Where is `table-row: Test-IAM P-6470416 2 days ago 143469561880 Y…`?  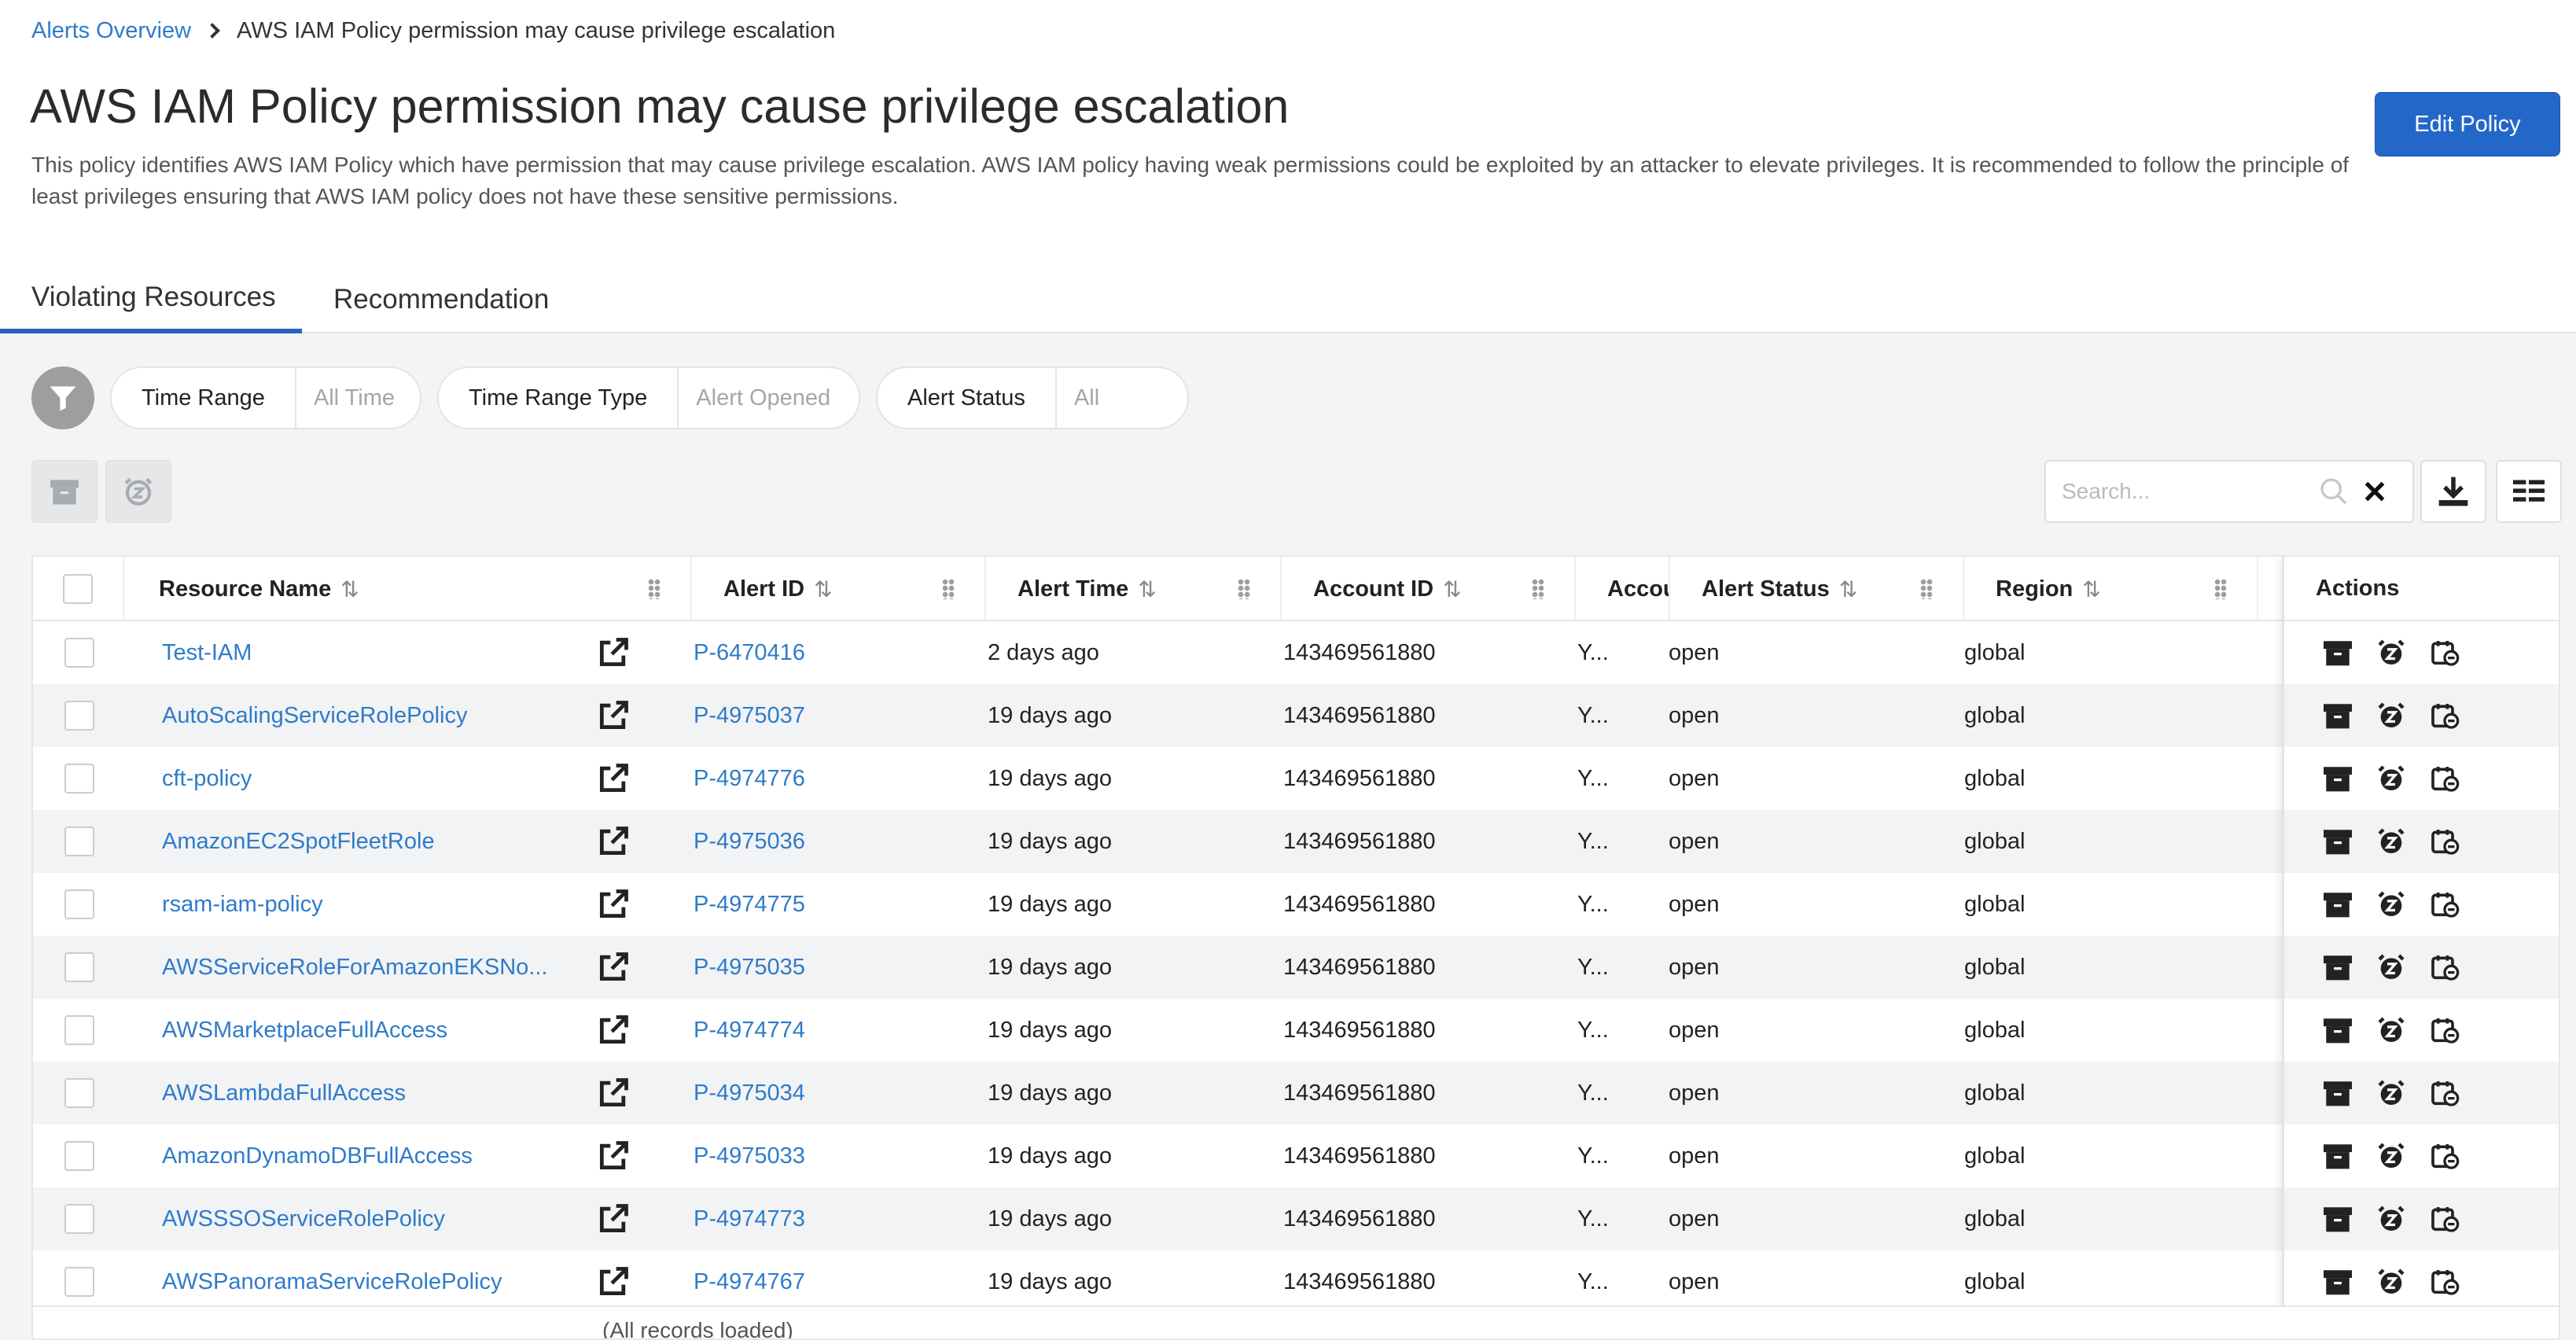
table-row: Test-IAM P-6470416 2 days ago 143469561880 Y… is located at coordinates (1157, 652).